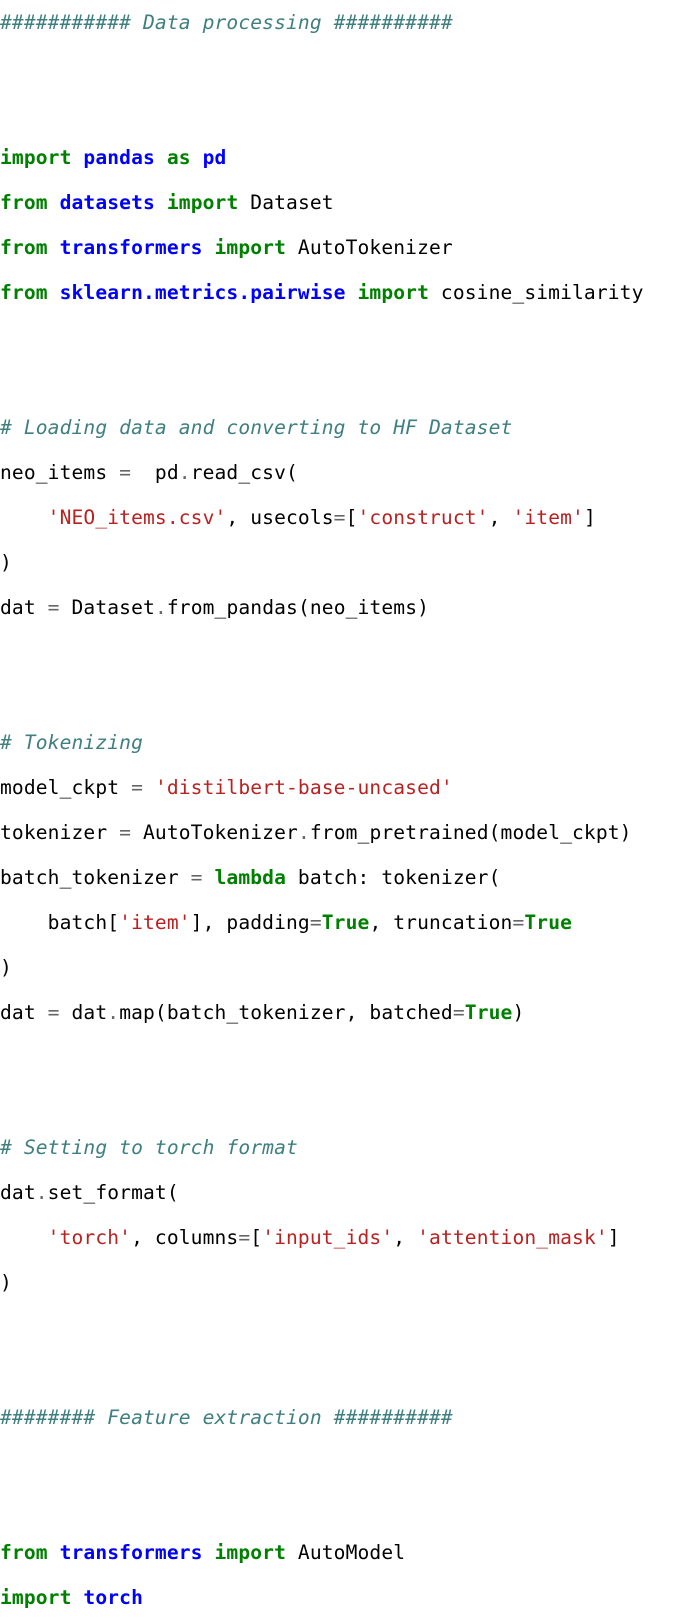 The image size is (674, 1620). I want to click on token-string: 'input_ids', so click(328, 1237).